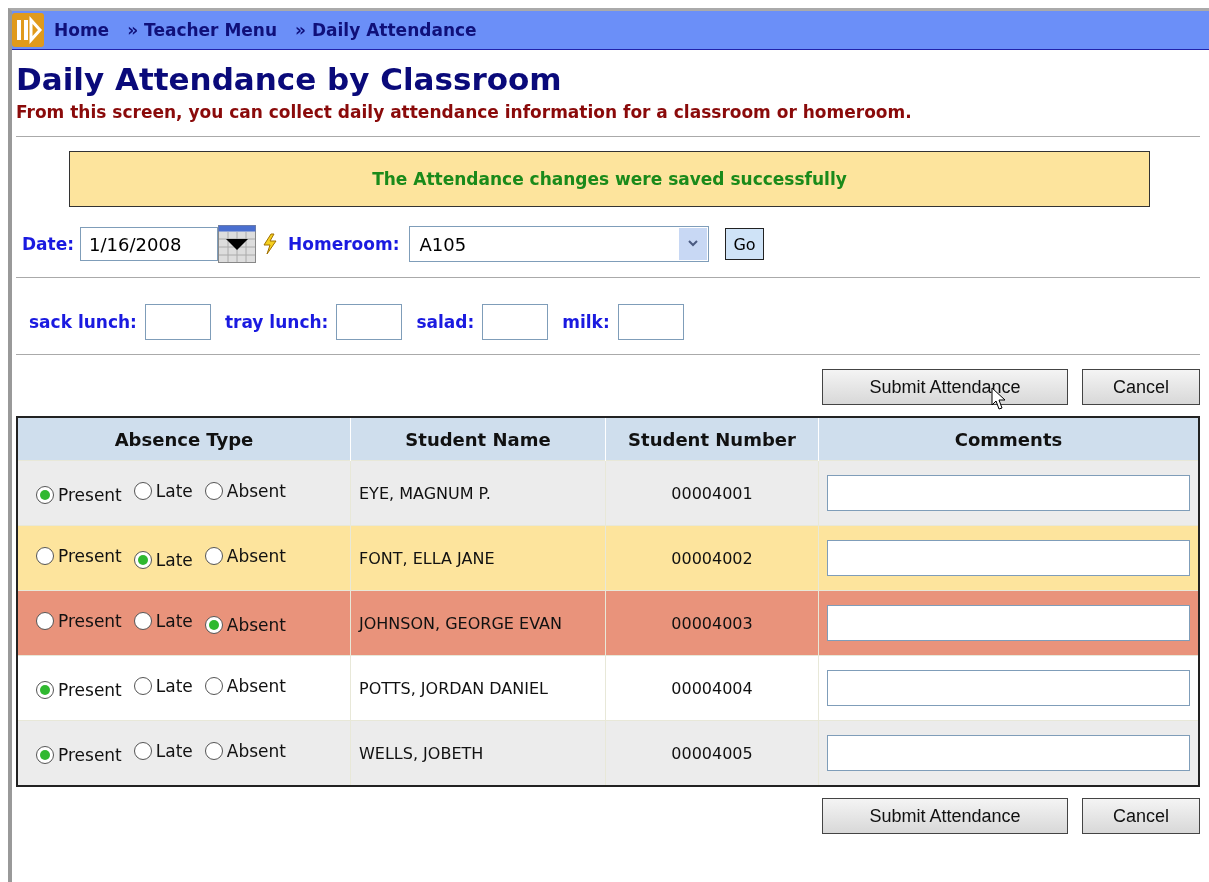  I want to click on student-name-cell: JOHNSON, GEORGE EVAN, so click(478, 623).